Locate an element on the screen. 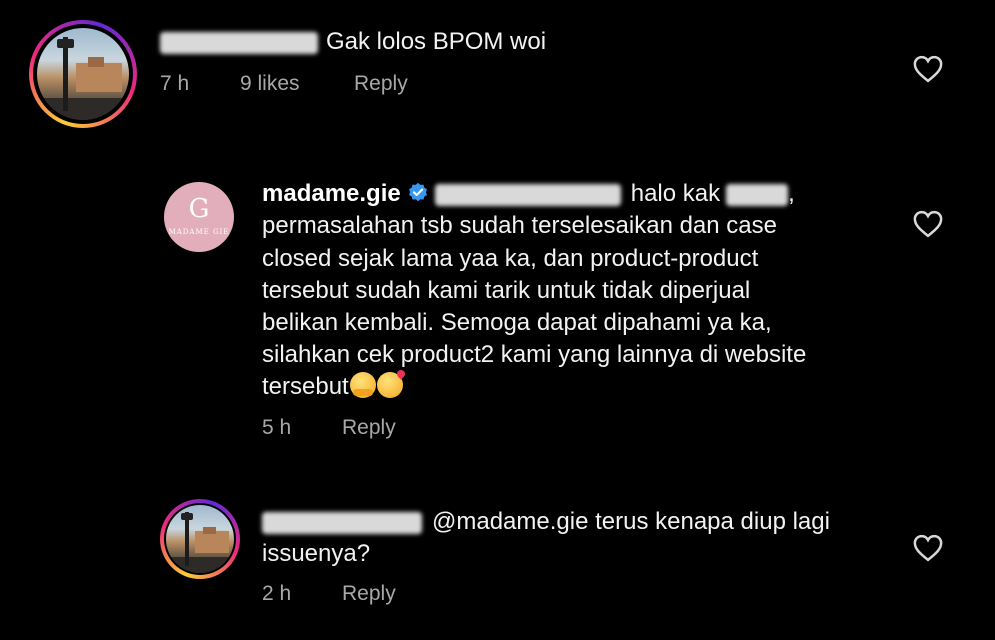  comment-line-1: terus kenapa diup lagi is located at coordinates (712, 521).